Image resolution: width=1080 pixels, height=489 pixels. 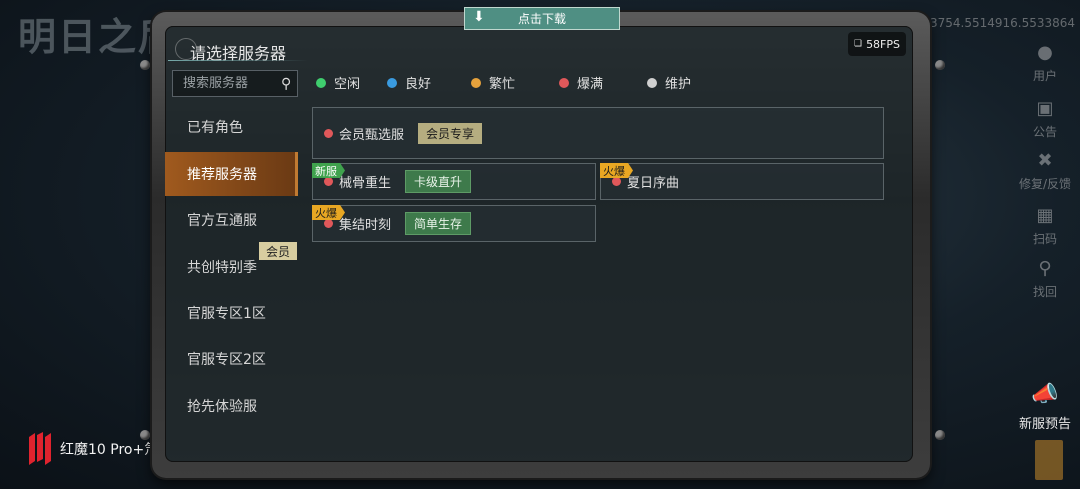 I want to click on fps-icon: ❏, so click(x=858, y=44).